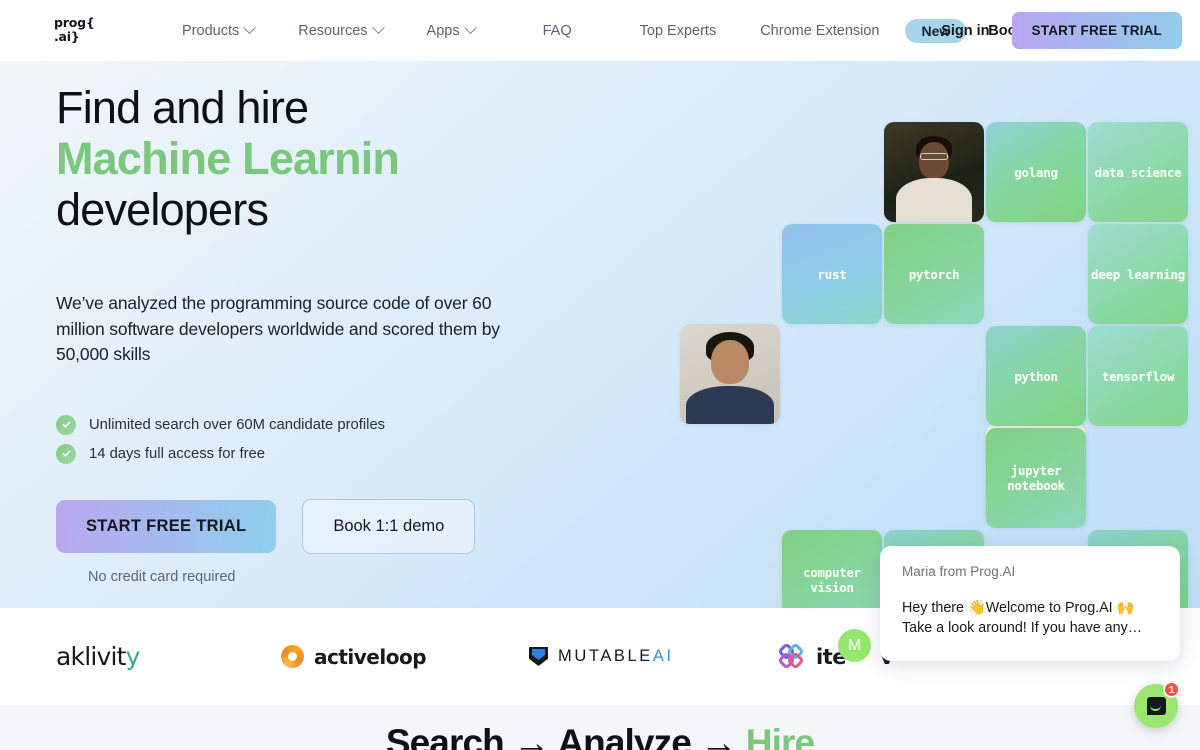  What do you see at coordinates (965, 31) in the screenshot?
I see `sign-in-link: Sign in` at bounding box center [965, 31].